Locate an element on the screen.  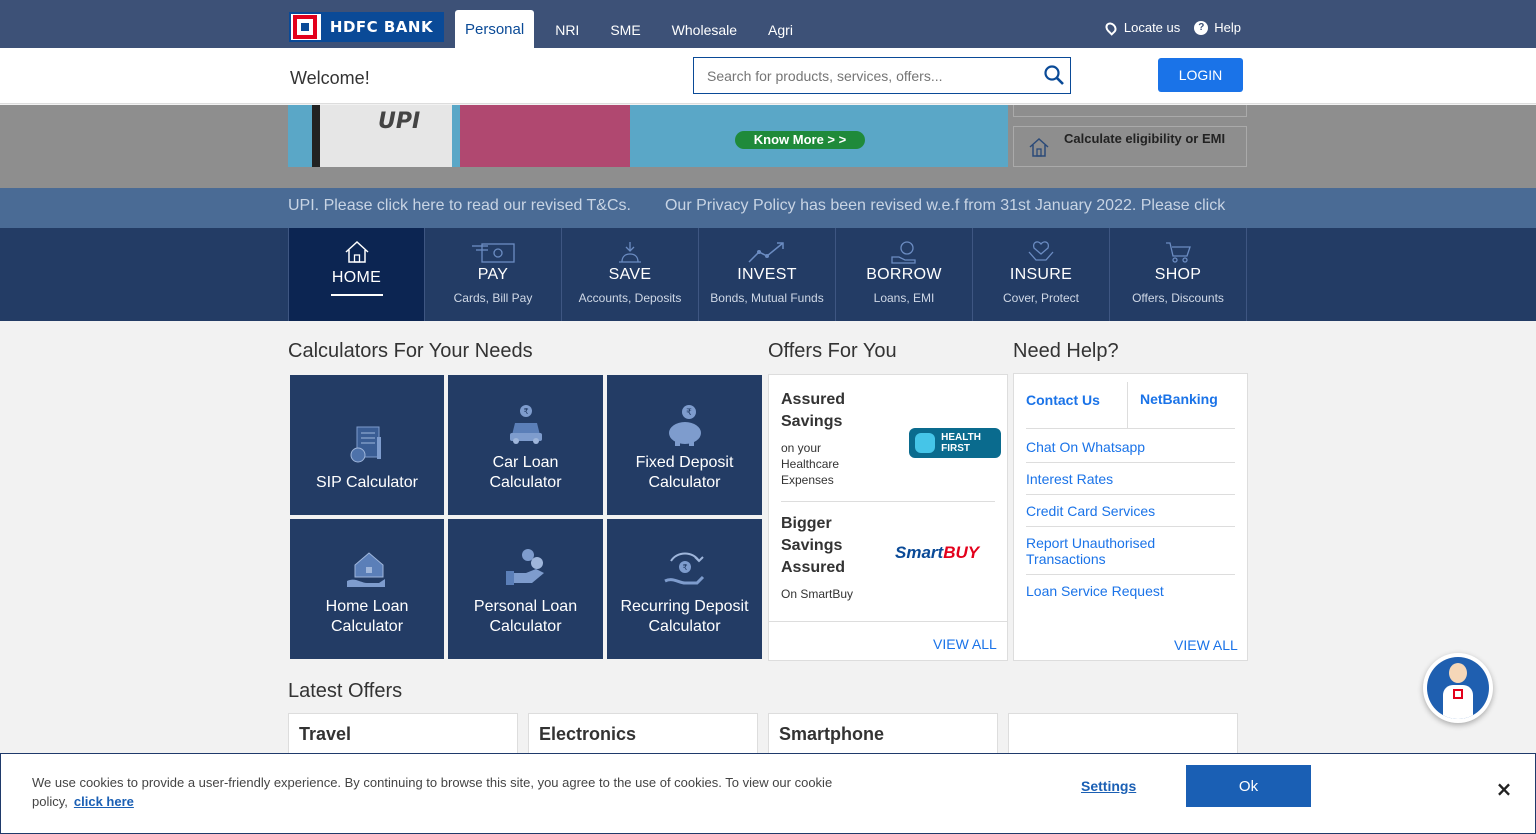
nav-borrow: BORROW Loans, EMI is located at coordinates (904, 274).